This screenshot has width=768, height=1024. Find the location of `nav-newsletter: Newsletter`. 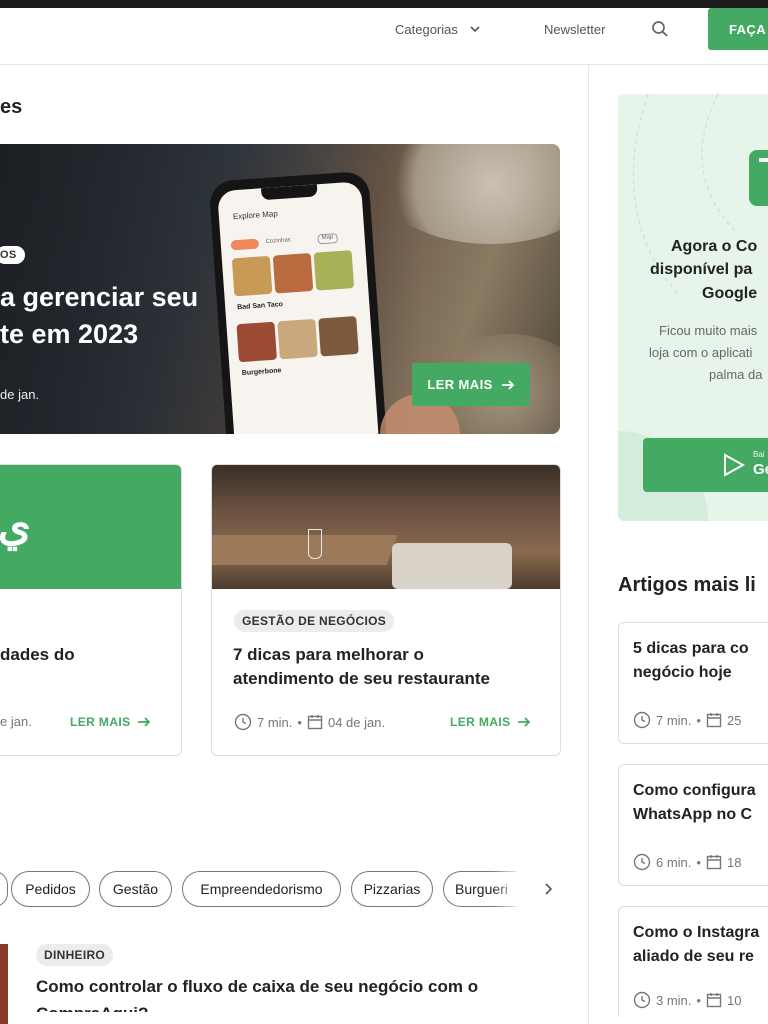

nav-newsletter: Newsletter is located at coordinates (574, 29).